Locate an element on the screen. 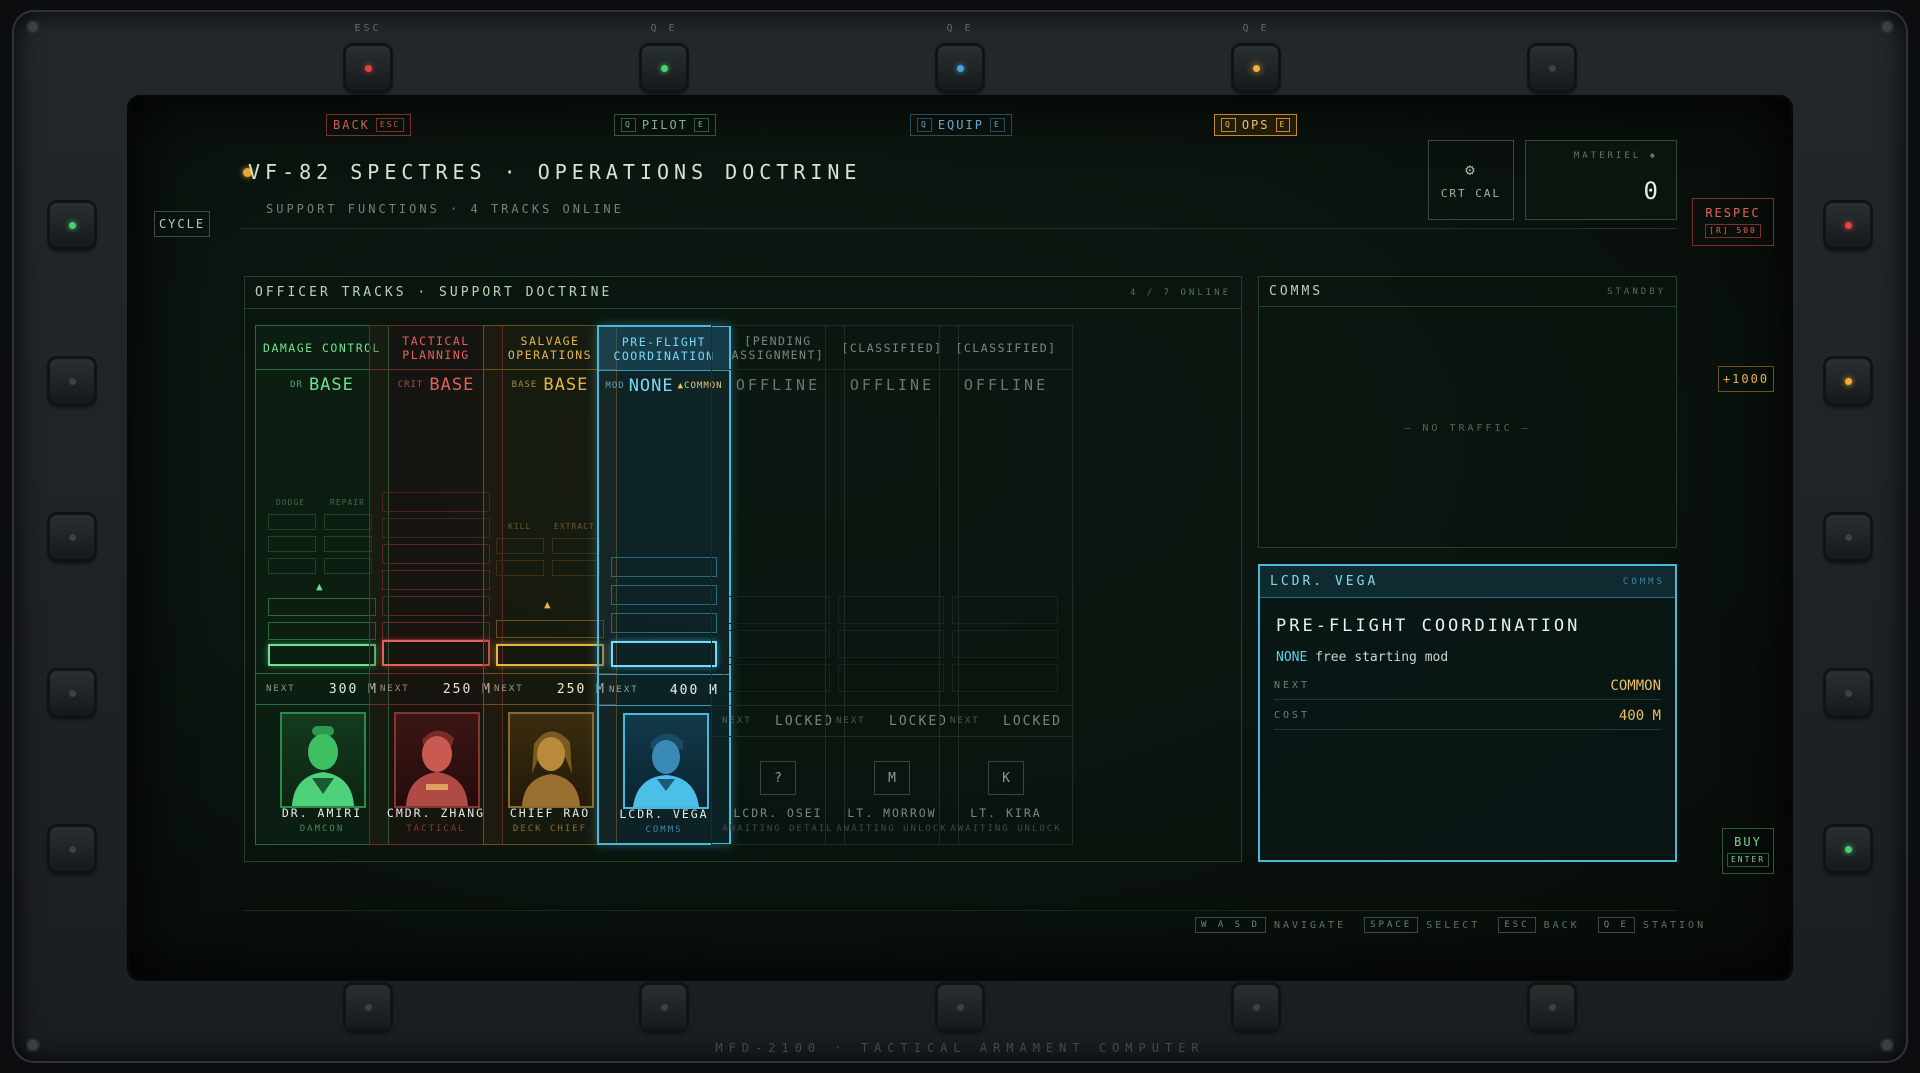  key-badge: Q E is located at coordinates (1616, 925).